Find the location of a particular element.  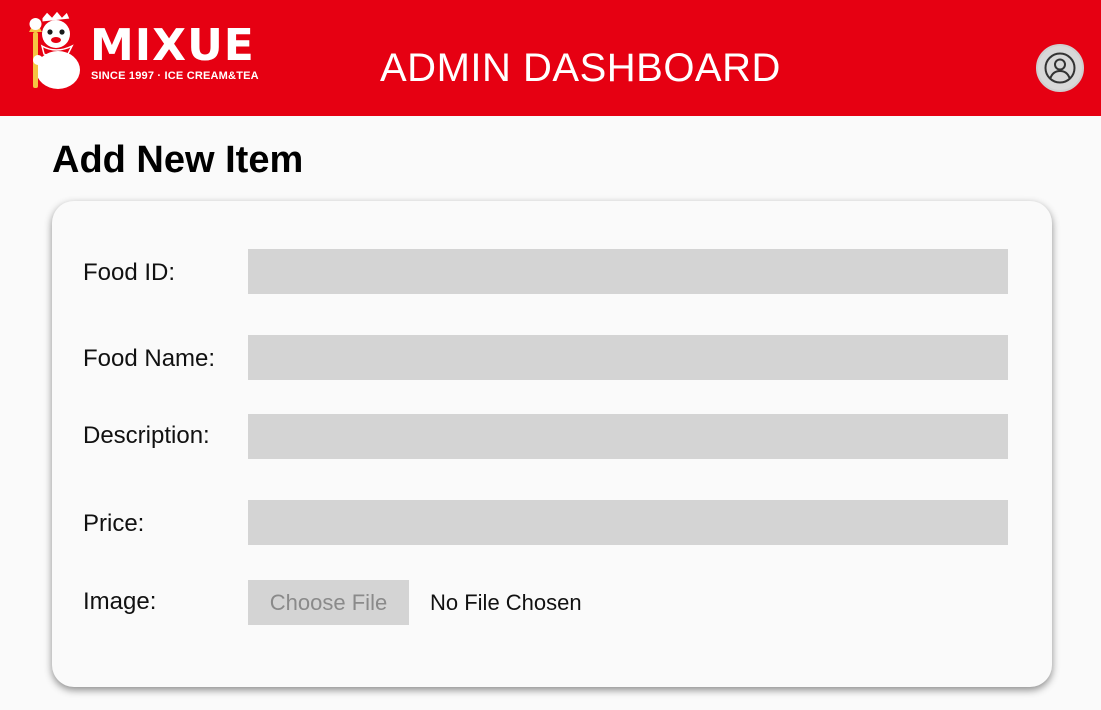

food-name-label: Food Name: is located at coordinates (149, 358).